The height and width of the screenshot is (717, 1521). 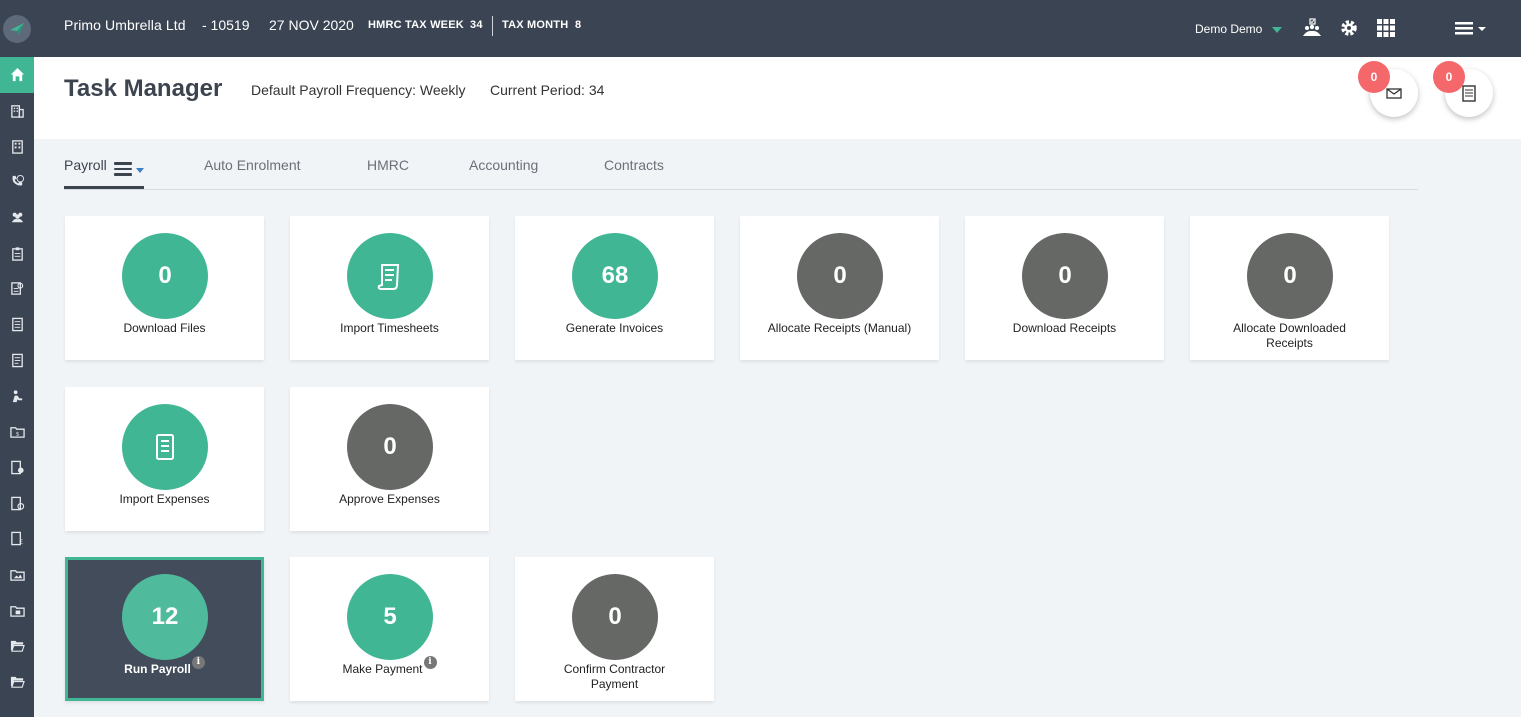 I want to click on documents-badge: 0, so click(x=1449, y=77).